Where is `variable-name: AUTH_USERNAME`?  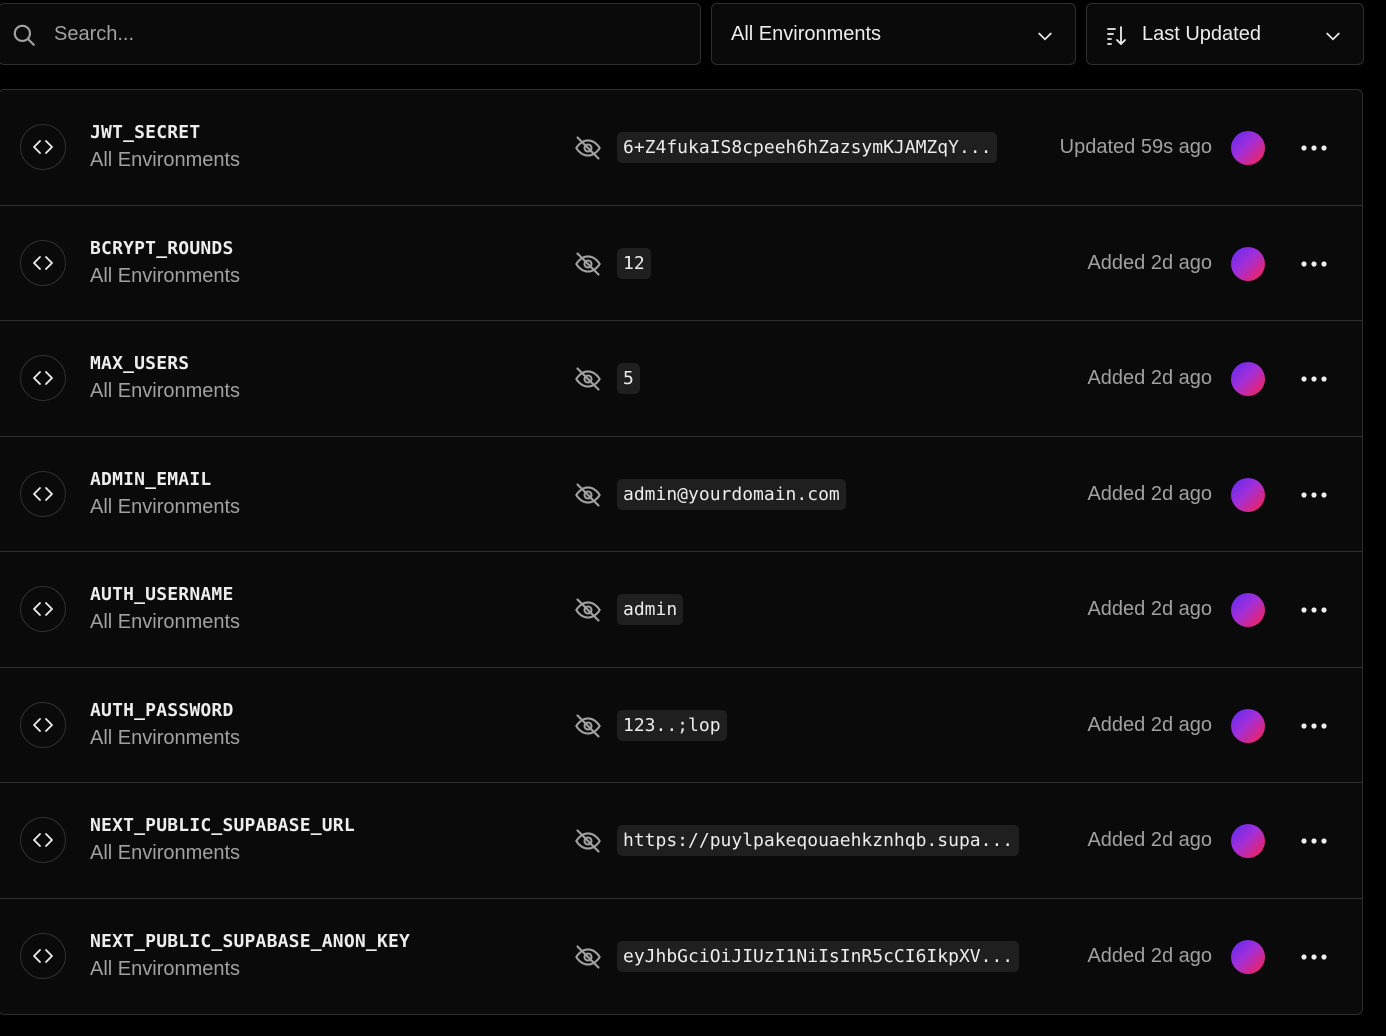
variable-name: AUTH_USERNAME is located at coordinates (162, 594).